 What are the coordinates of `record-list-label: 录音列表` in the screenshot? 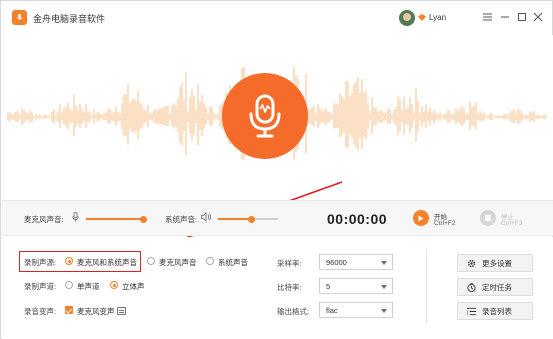 It's located at (497, 311).